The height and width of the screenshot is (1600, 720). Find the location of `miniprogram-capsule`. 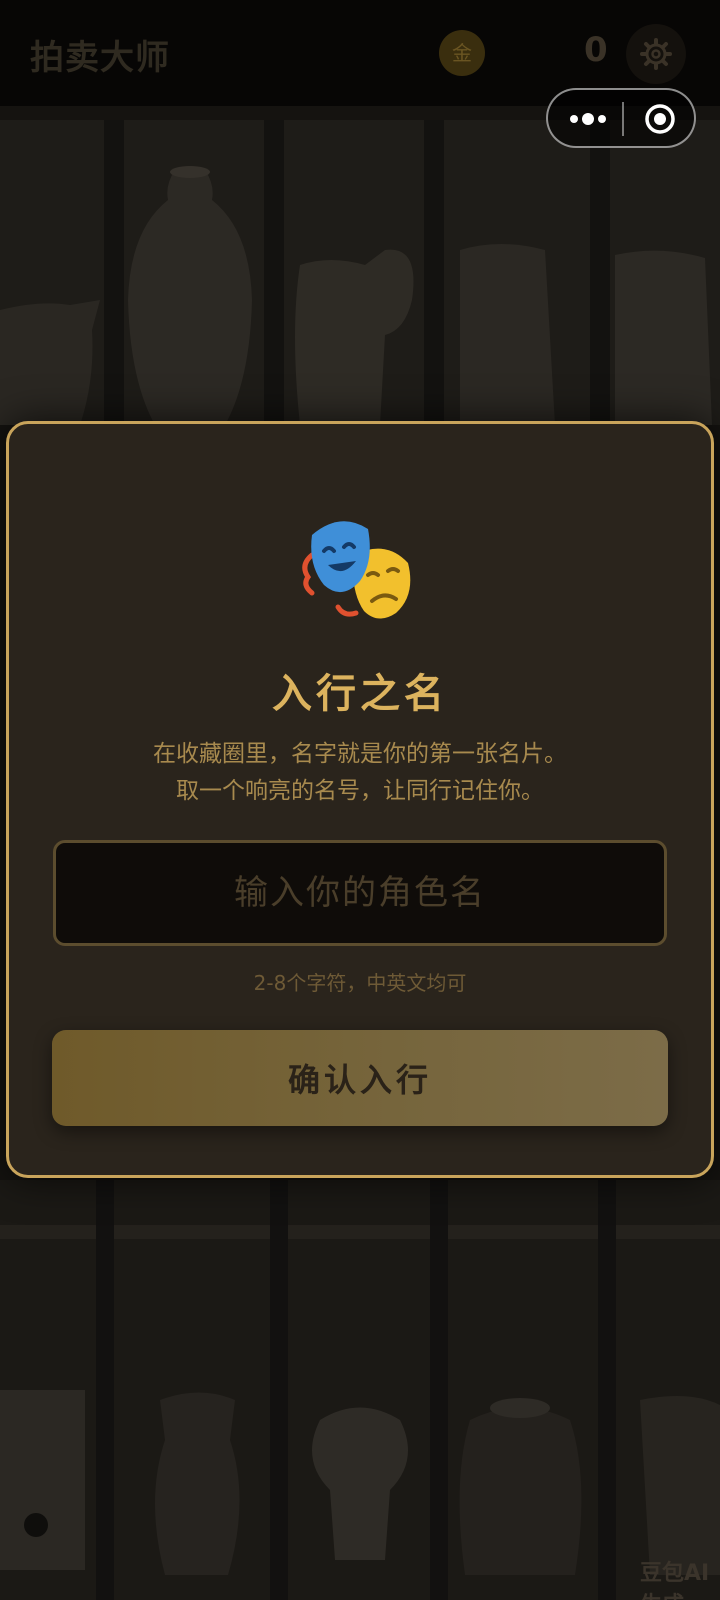

miniprogram-capsule is located at coordinates (621, 118).